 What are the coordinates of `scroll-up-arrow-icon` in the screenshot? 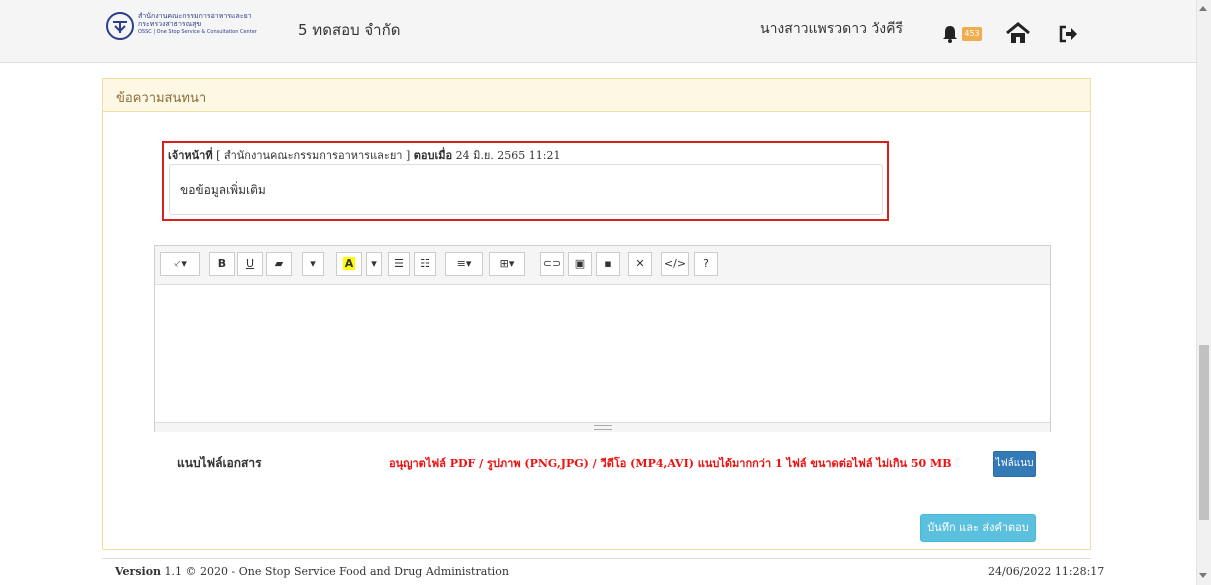 It's located at (1203, 8).